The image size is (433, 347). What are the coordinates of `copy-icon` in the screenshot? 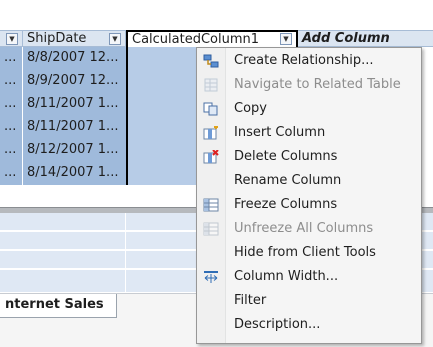 It's located at (211, 109).